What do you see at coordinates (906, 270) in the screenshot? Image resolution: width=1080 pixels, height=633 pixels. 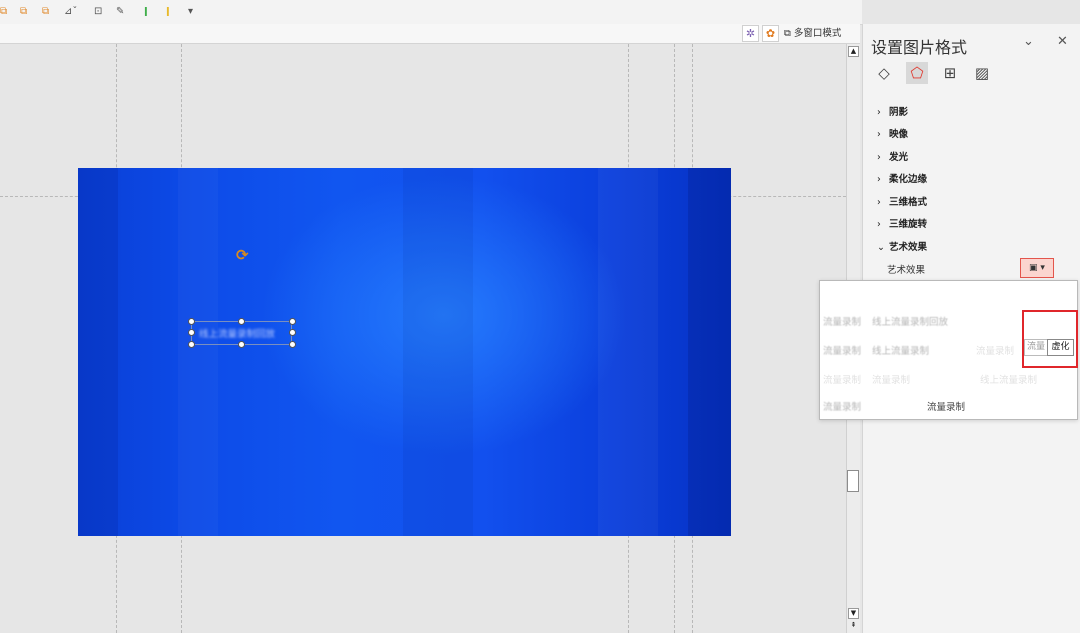 I see `artistic-effects-label: 艺术效果` at bounding box center [906, 270].